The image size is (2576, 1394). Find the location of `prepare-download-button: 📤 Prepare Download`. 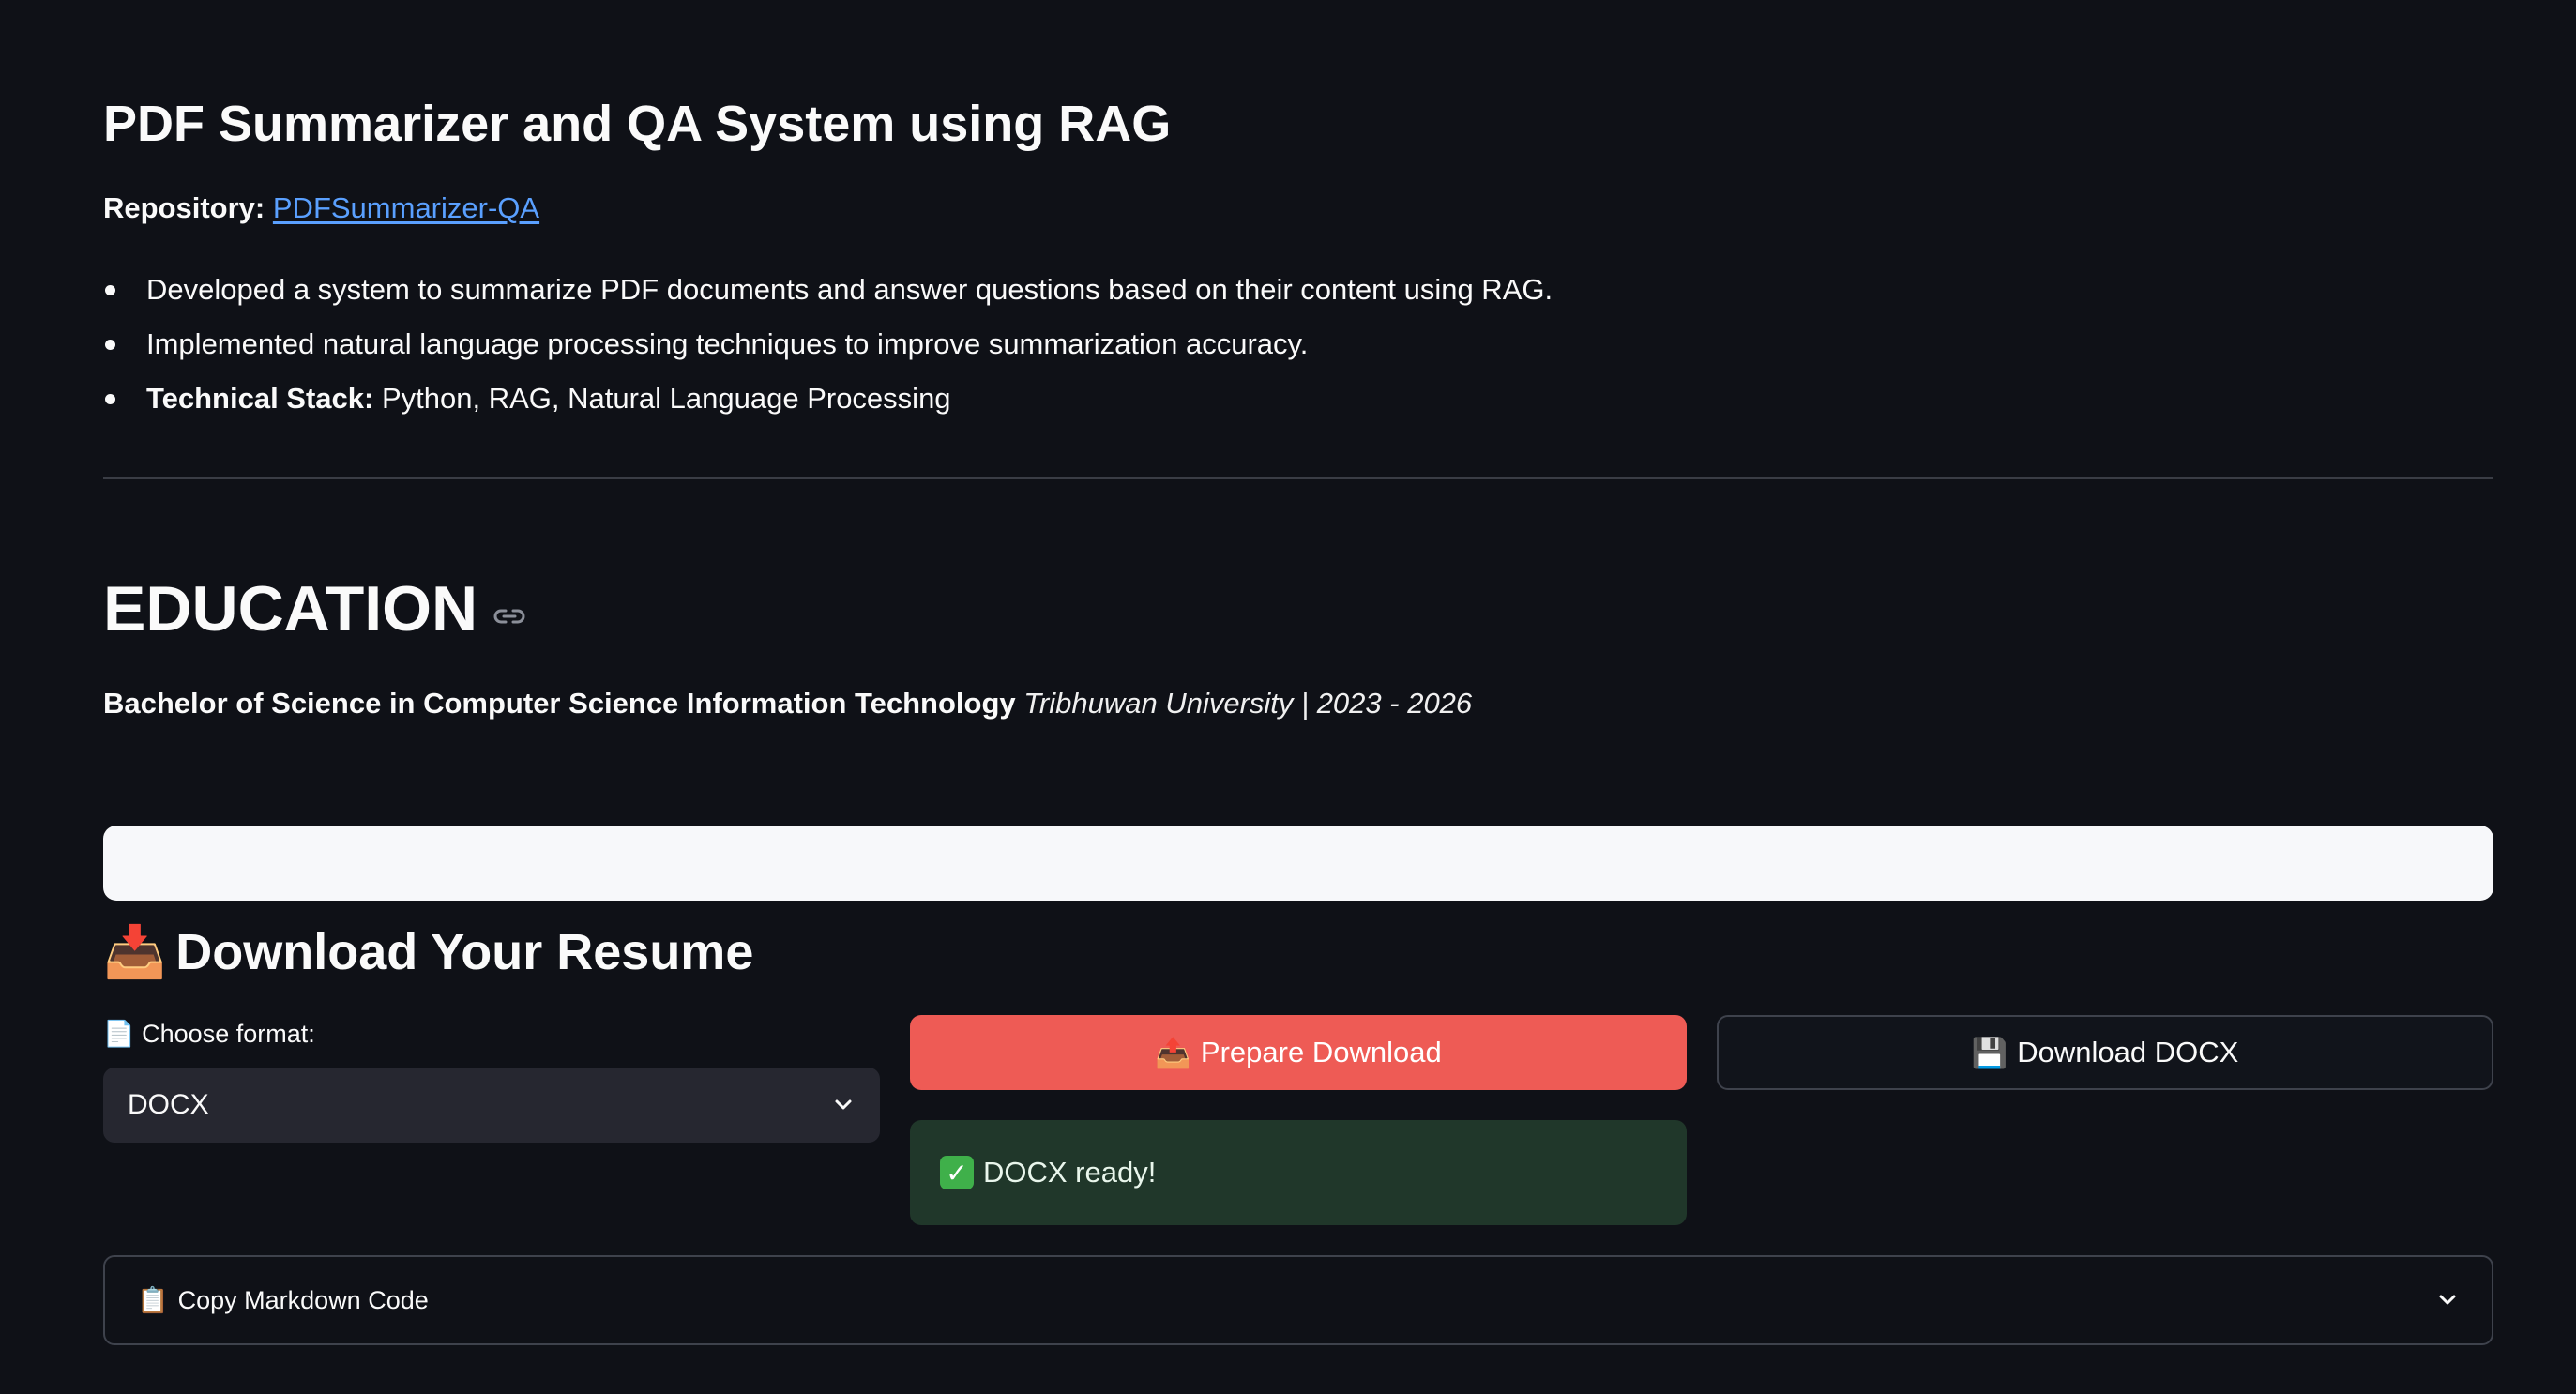

prepare-download-button: 📤 Prepare Download is located at coordinates (1298, 1052).